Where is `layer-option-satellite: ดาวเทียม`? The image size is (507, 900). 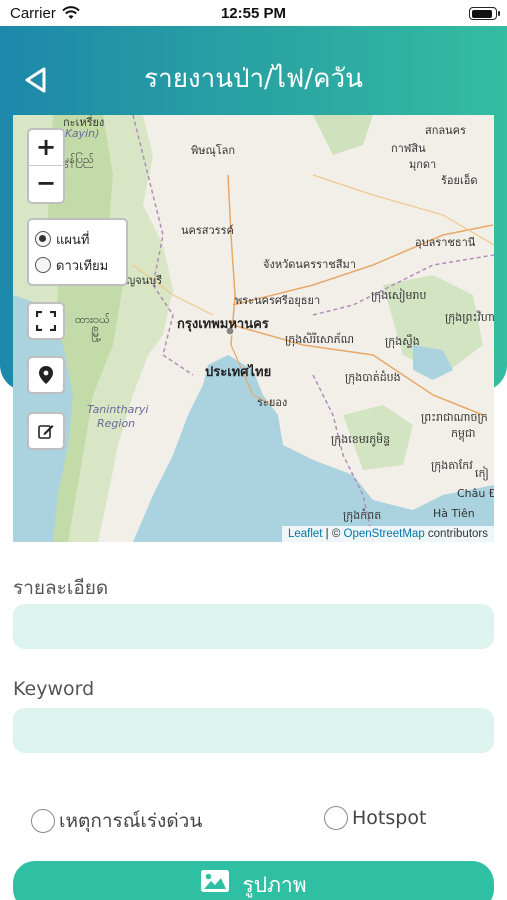
layer-option-satellite: ดาวเทียม is located at coordinates (77, 265).